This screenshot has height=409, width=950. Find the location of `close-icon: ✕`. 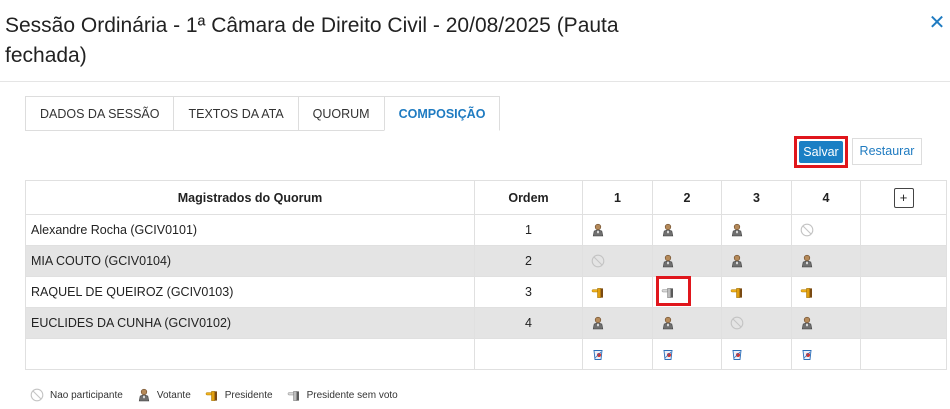

close-icon: ✕ is located at coordinates (937, 23).